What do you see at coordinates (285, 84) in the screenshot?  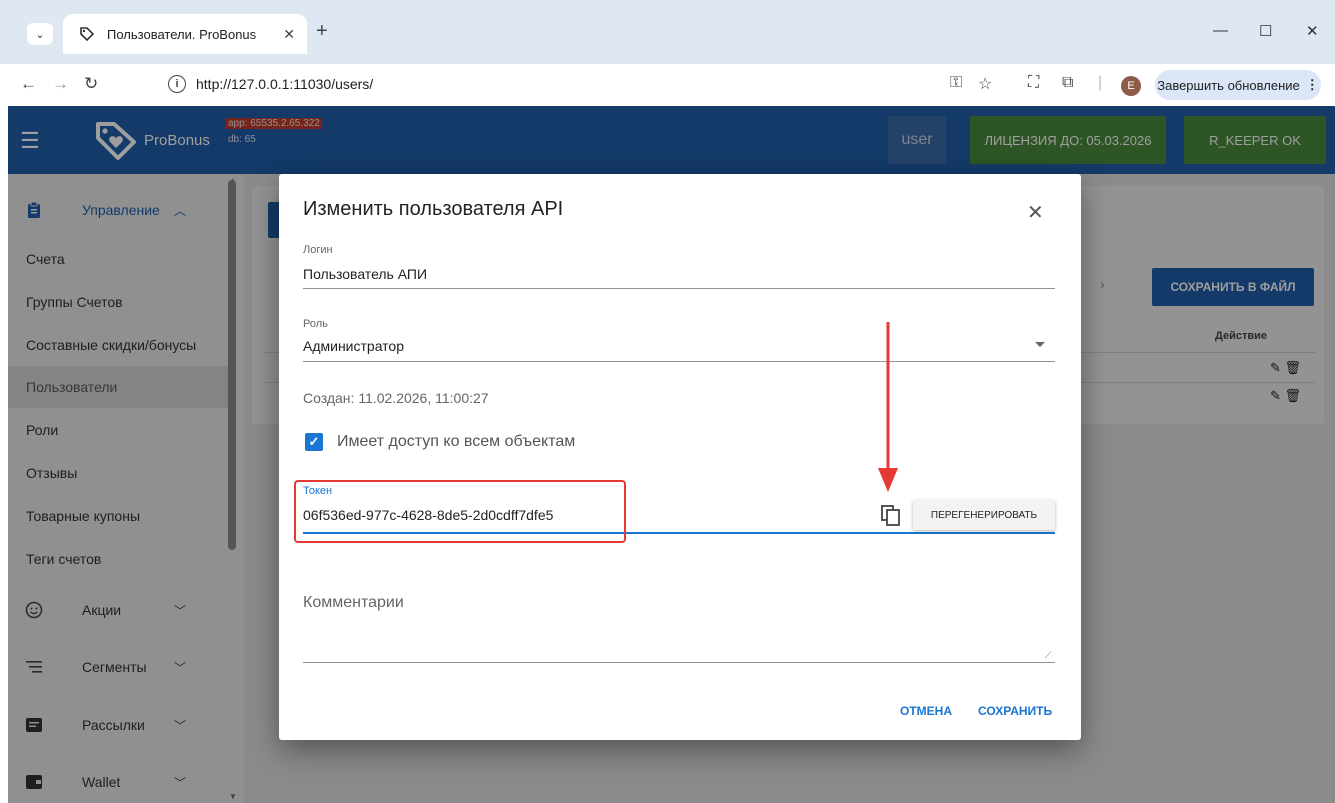 I see `url-text: http://127.0.0.1:11030/users/` at bounding box center [285, 84].